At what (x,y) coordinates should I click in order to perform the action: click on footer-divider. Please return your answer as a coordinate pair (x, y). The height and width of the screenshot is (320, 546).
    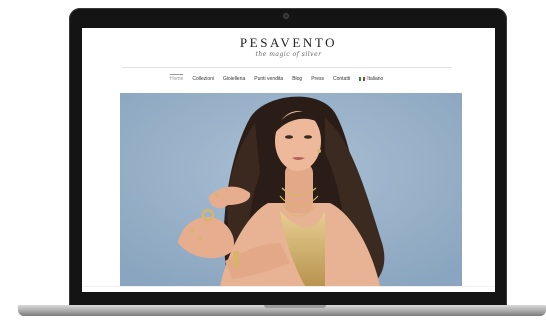
    Looking at the image, I should click on (288, 286).